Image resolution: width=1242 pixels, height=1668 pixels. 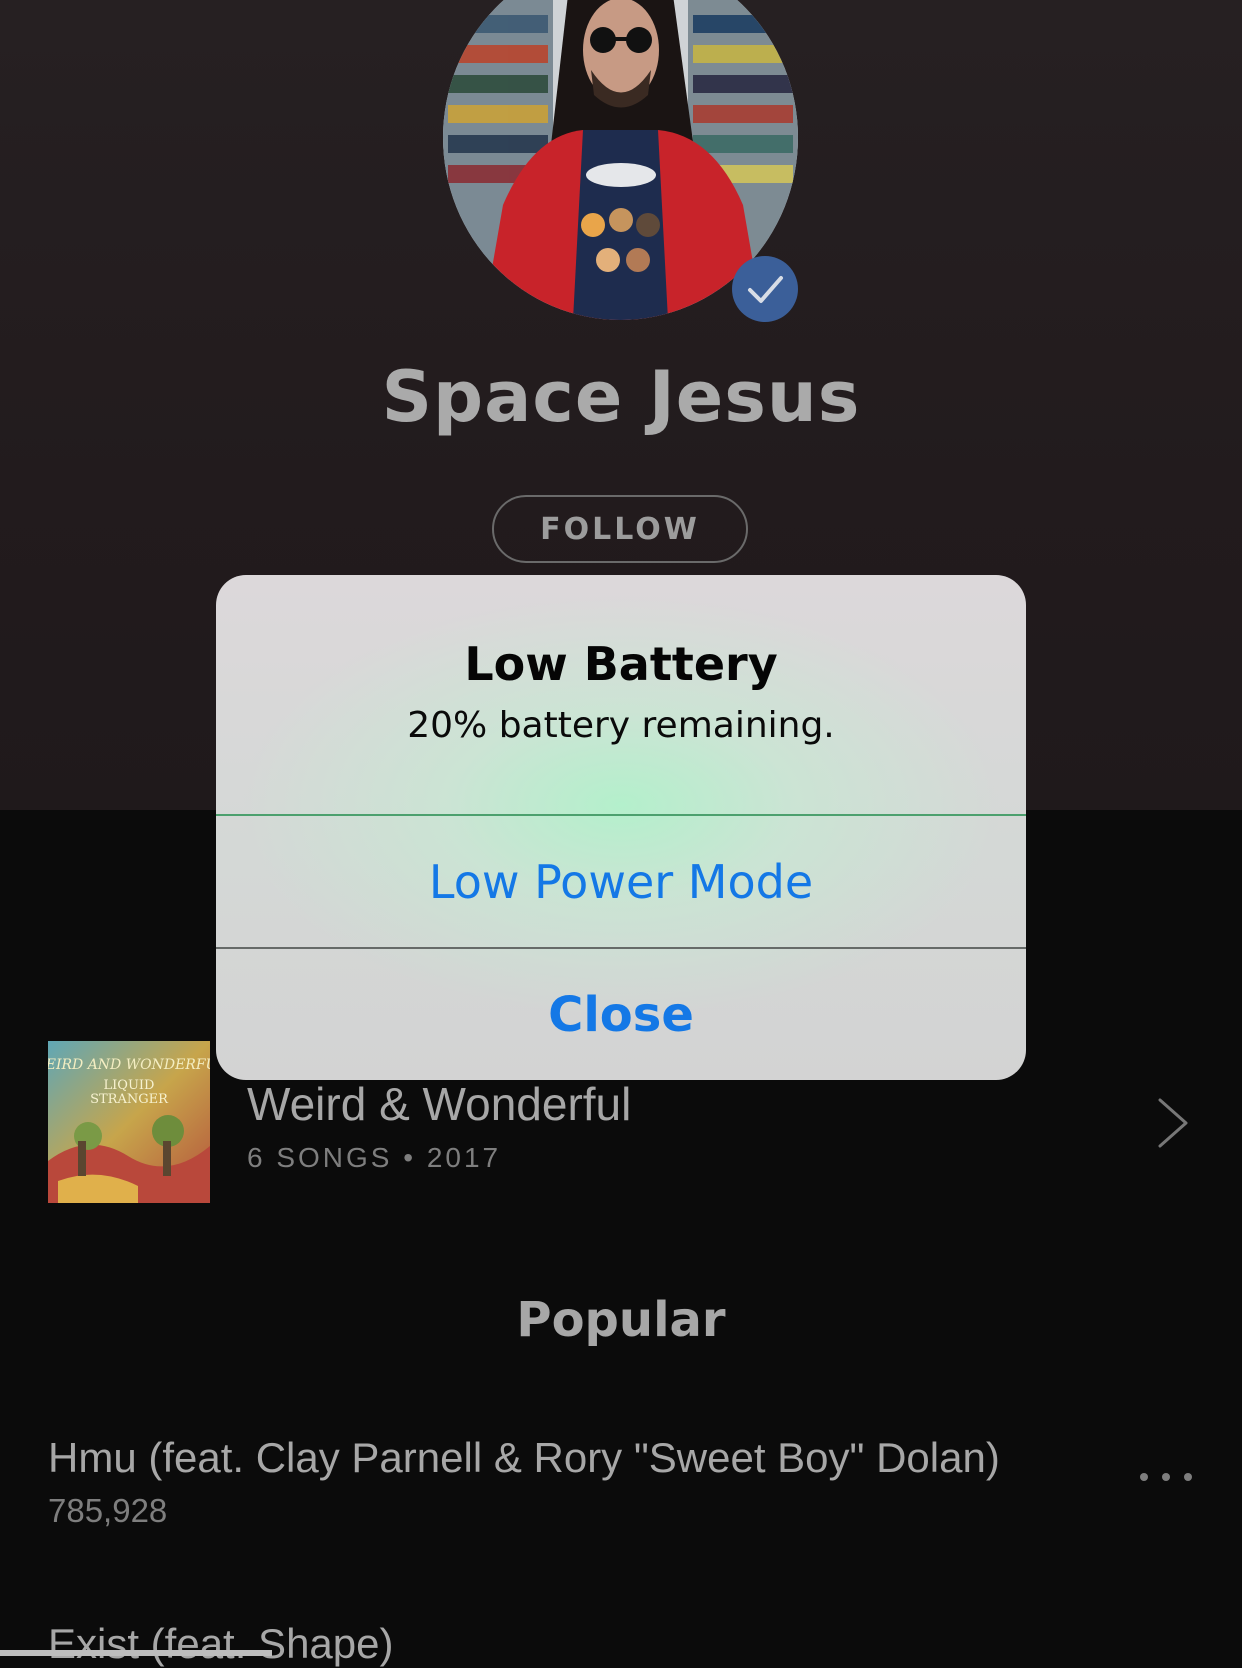 What do you see at coordinates (621, 664) in the screenshot?
I see `alert-title: Low Battery` at bounding box center [621, 664].